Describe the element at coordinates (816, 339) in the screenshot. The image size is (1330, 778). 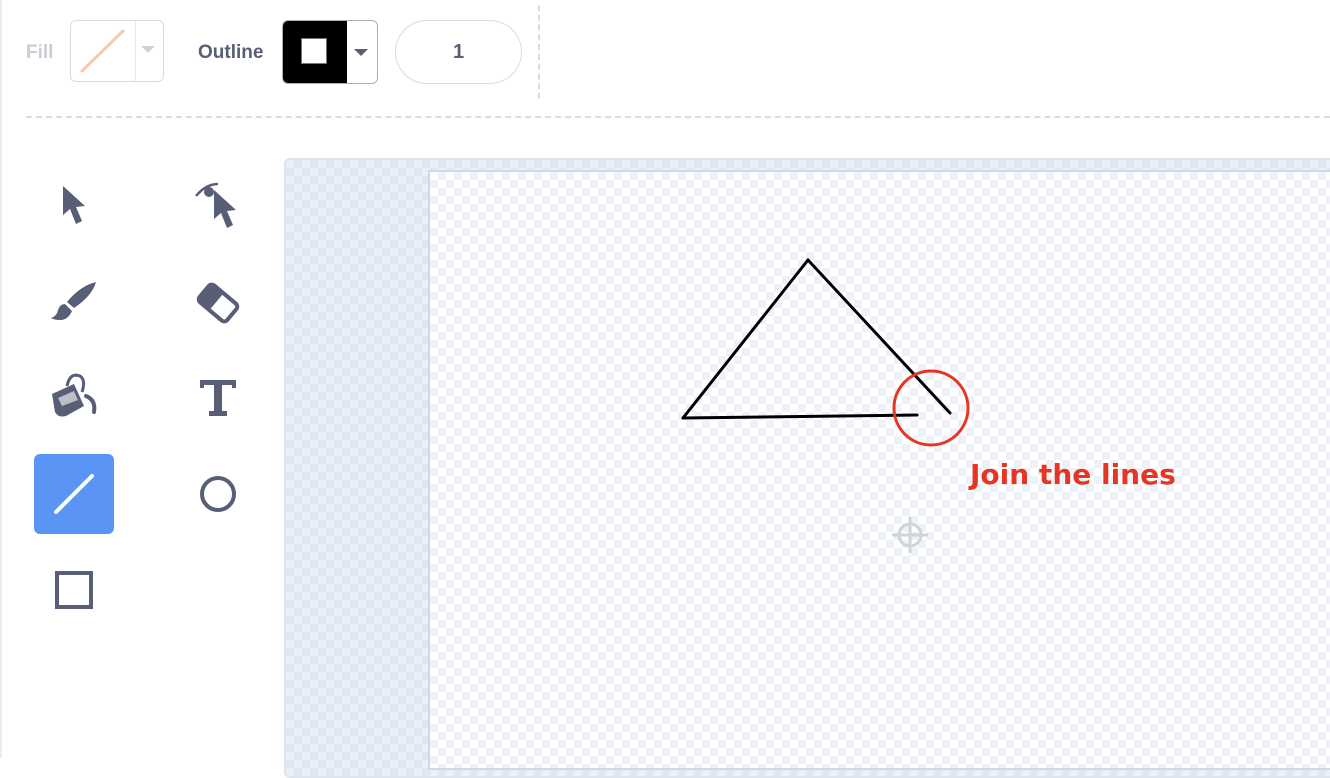
I see `triangle-drawing` at that location.